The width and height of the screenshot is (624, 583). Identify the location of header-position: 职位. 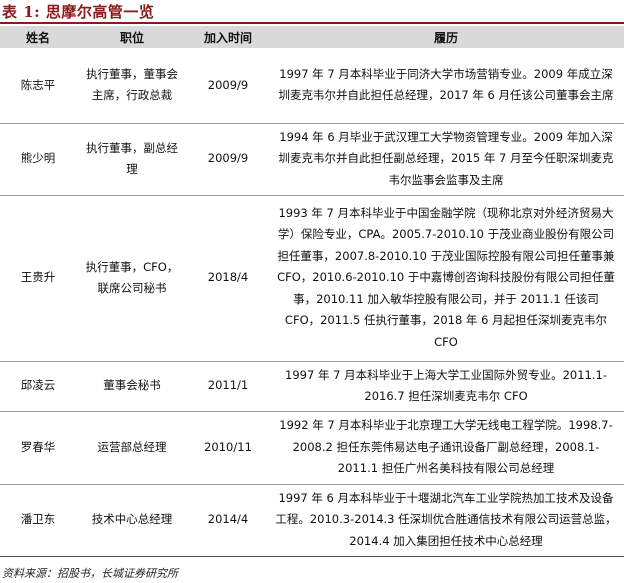
(131, 37).